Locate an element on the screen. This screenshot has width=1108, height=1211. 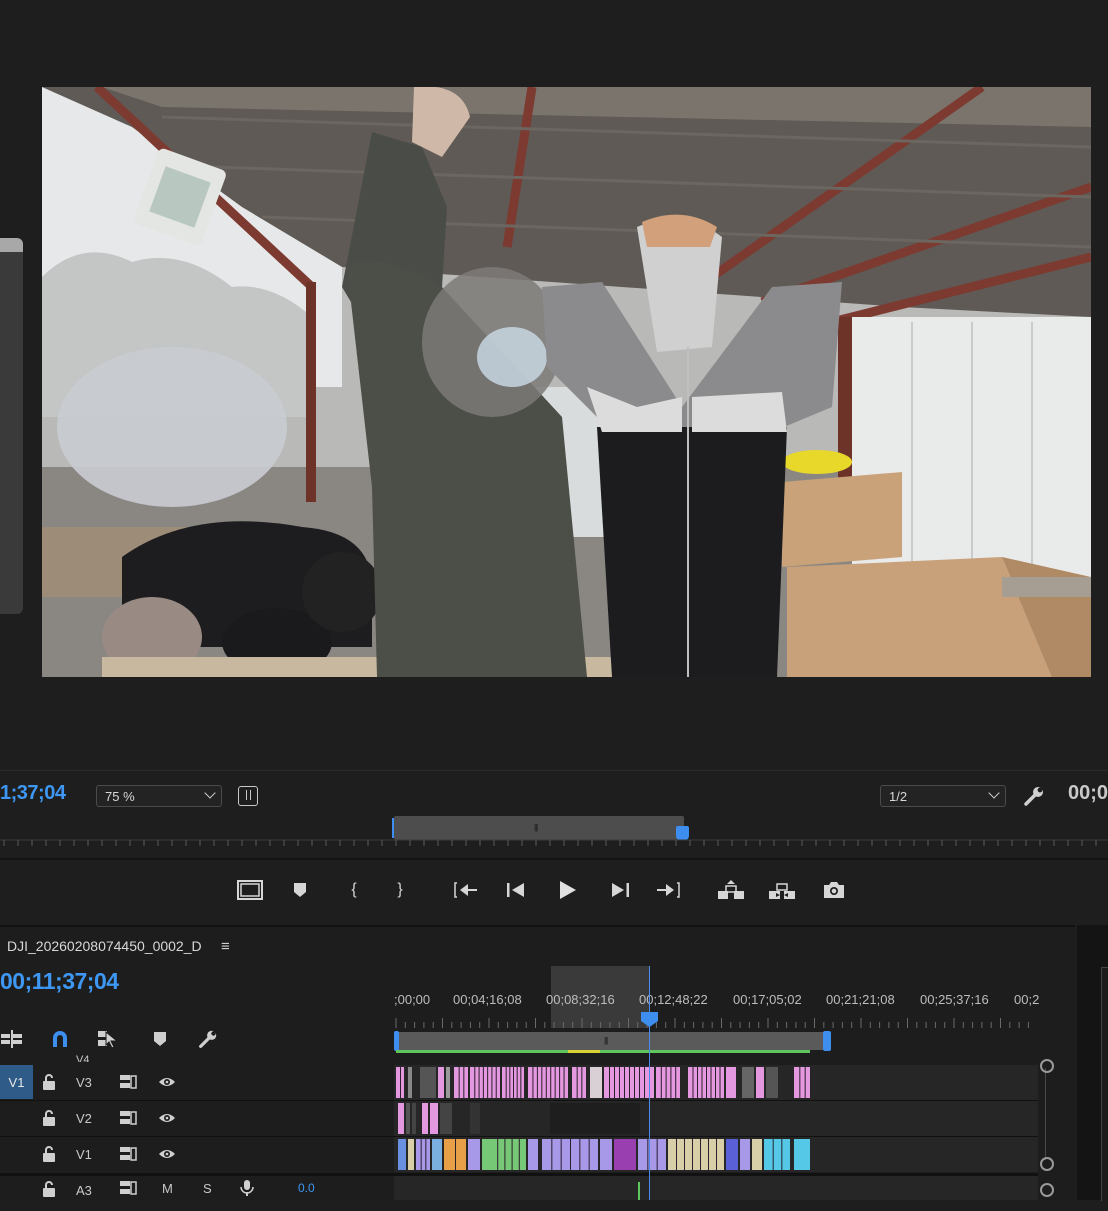
vertical-scroll-handle-top is located at coordinates (1047, 1066).